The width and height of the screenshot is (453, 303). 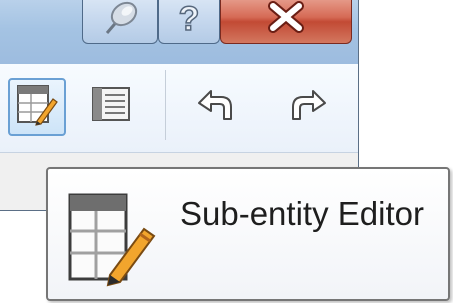 I want to click on close-icon, so click(x=286, y=19).